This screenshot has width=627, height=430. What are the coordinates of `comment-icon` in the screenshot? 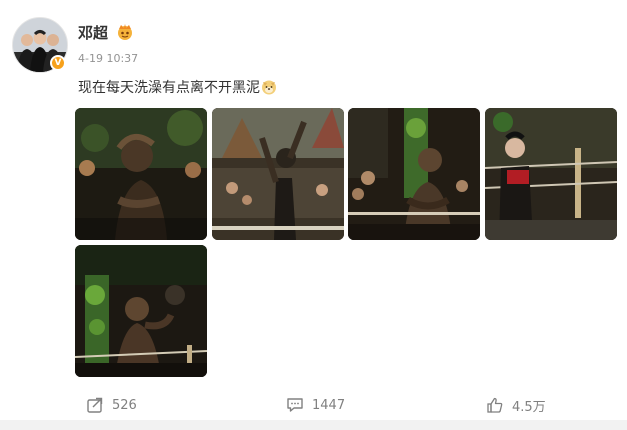 It's located at (295, 405).